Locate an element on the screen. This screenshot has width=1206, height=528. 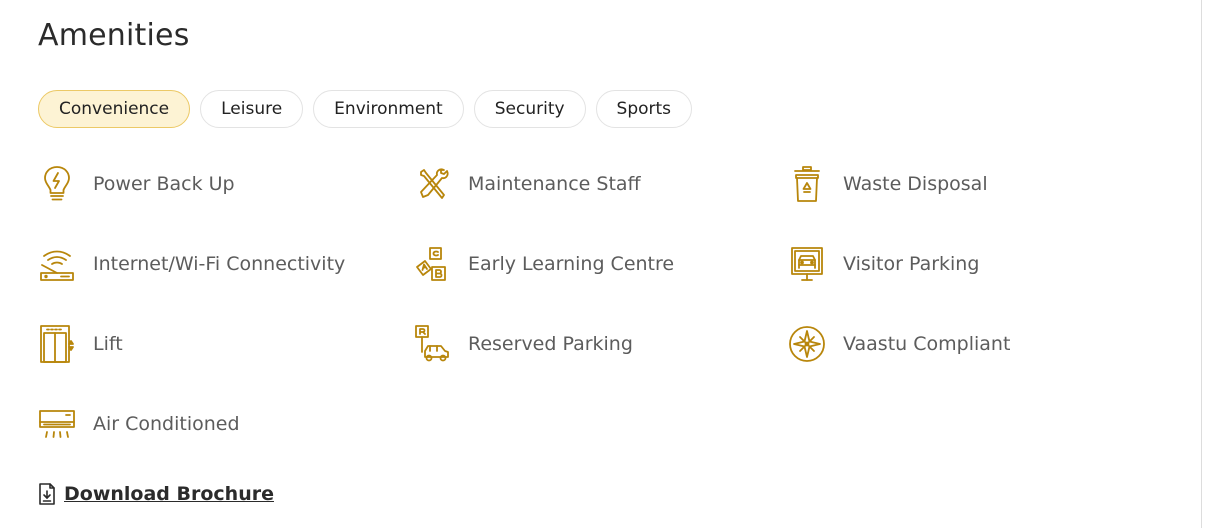
download-brochure-label: Download Brochure is located at coordinates (169, 494).